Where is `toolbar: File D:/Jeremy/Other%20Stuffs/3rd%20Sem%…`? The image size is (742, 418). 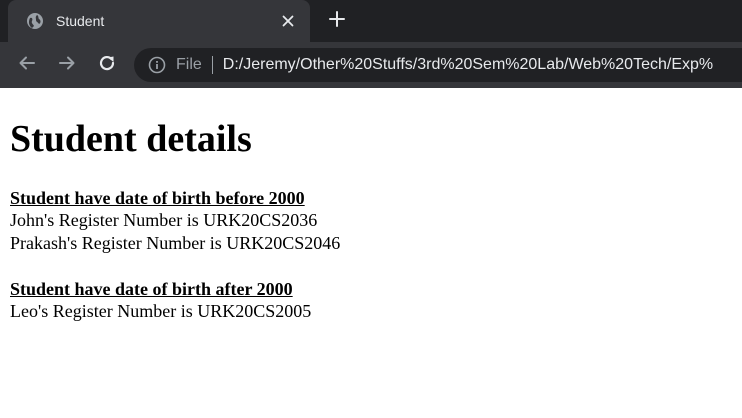 toolbar: File D:/Jeremy/Other%20Stuffs/3rd%20Sem%… is located at coordinates (371, 65).